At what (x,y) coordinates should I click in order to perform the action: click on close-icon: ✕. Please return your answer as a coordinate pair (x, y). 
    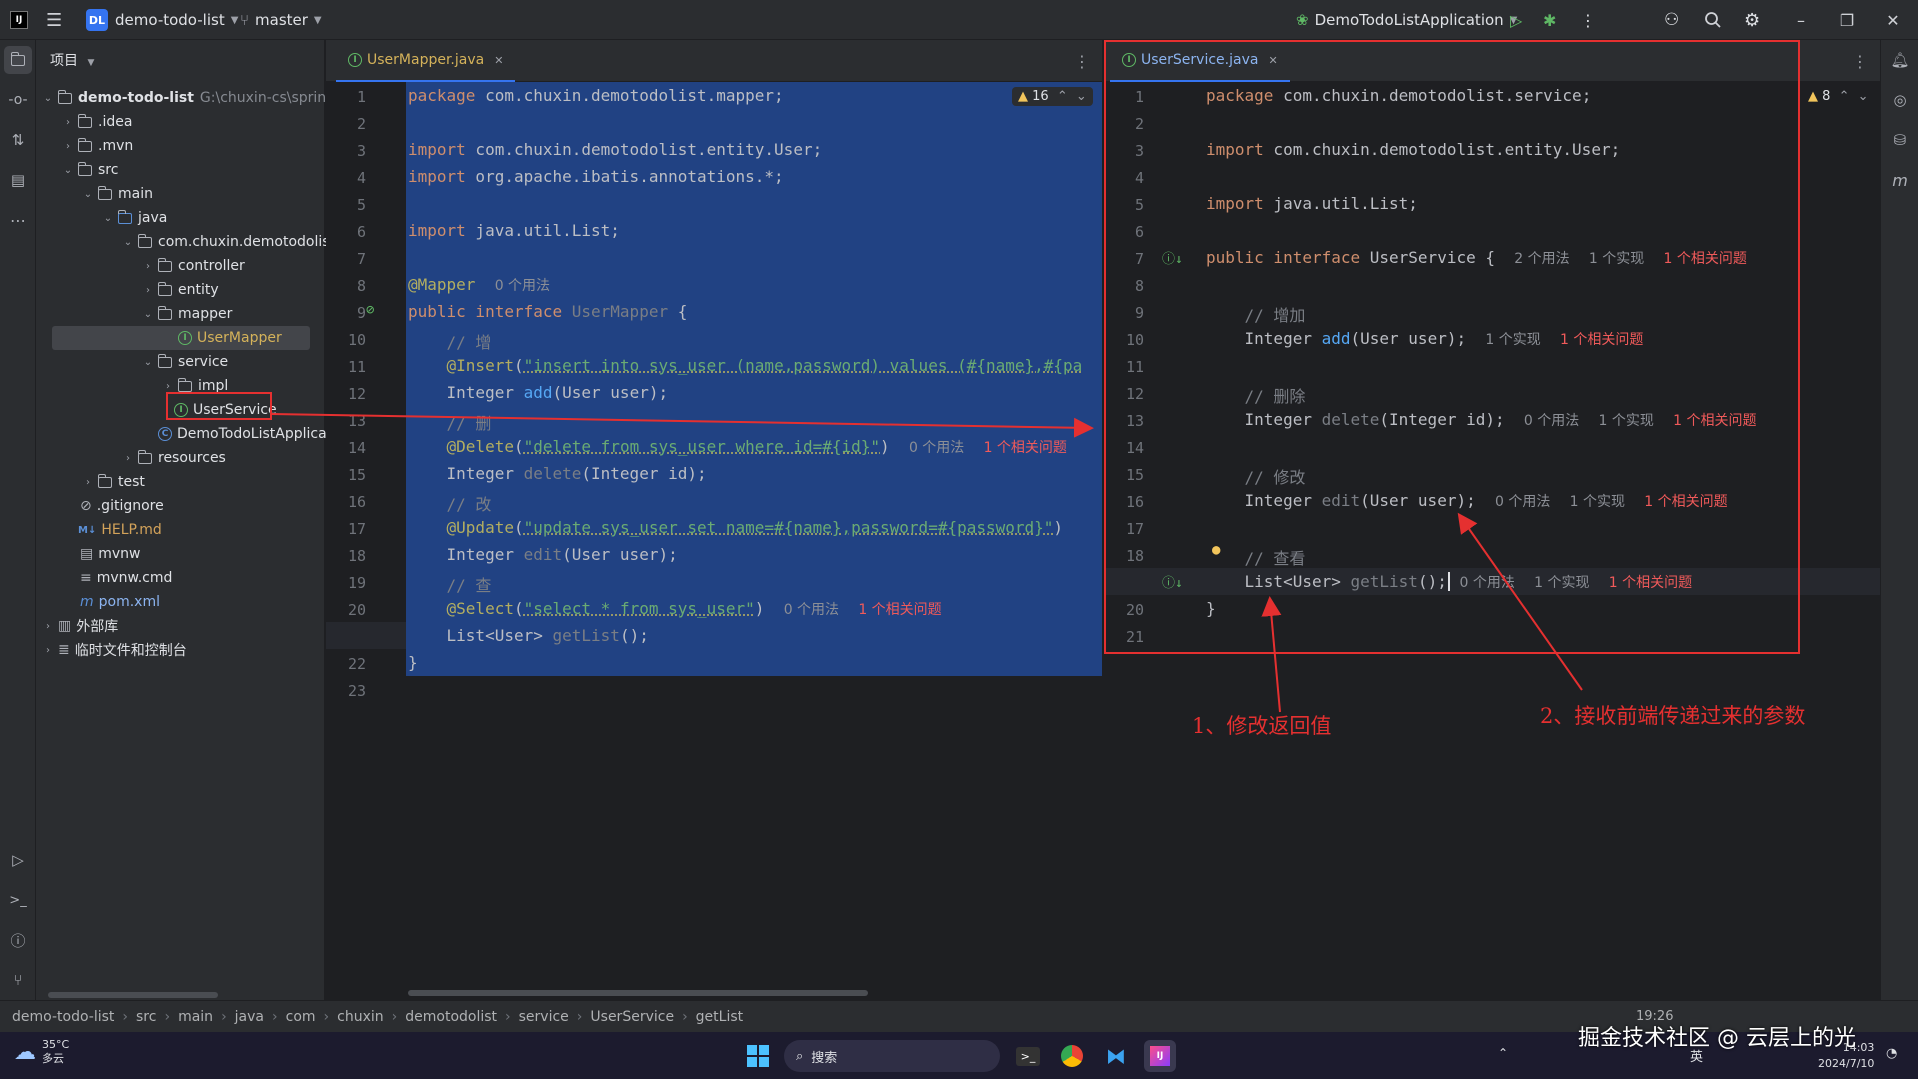
    Looking at the image, I should click on (498, 60).